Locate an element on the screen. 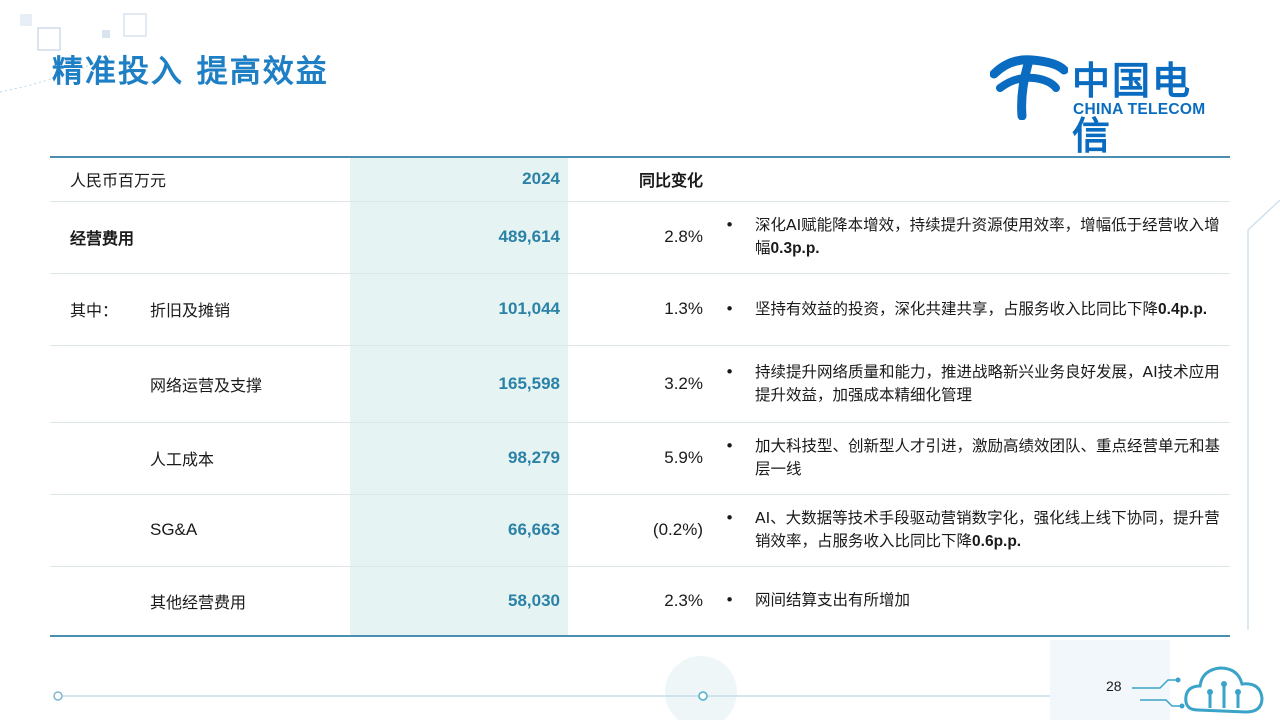 This screenshot has width=1280, height=720. footer-line-decoration is located at coordinates (619, 680).